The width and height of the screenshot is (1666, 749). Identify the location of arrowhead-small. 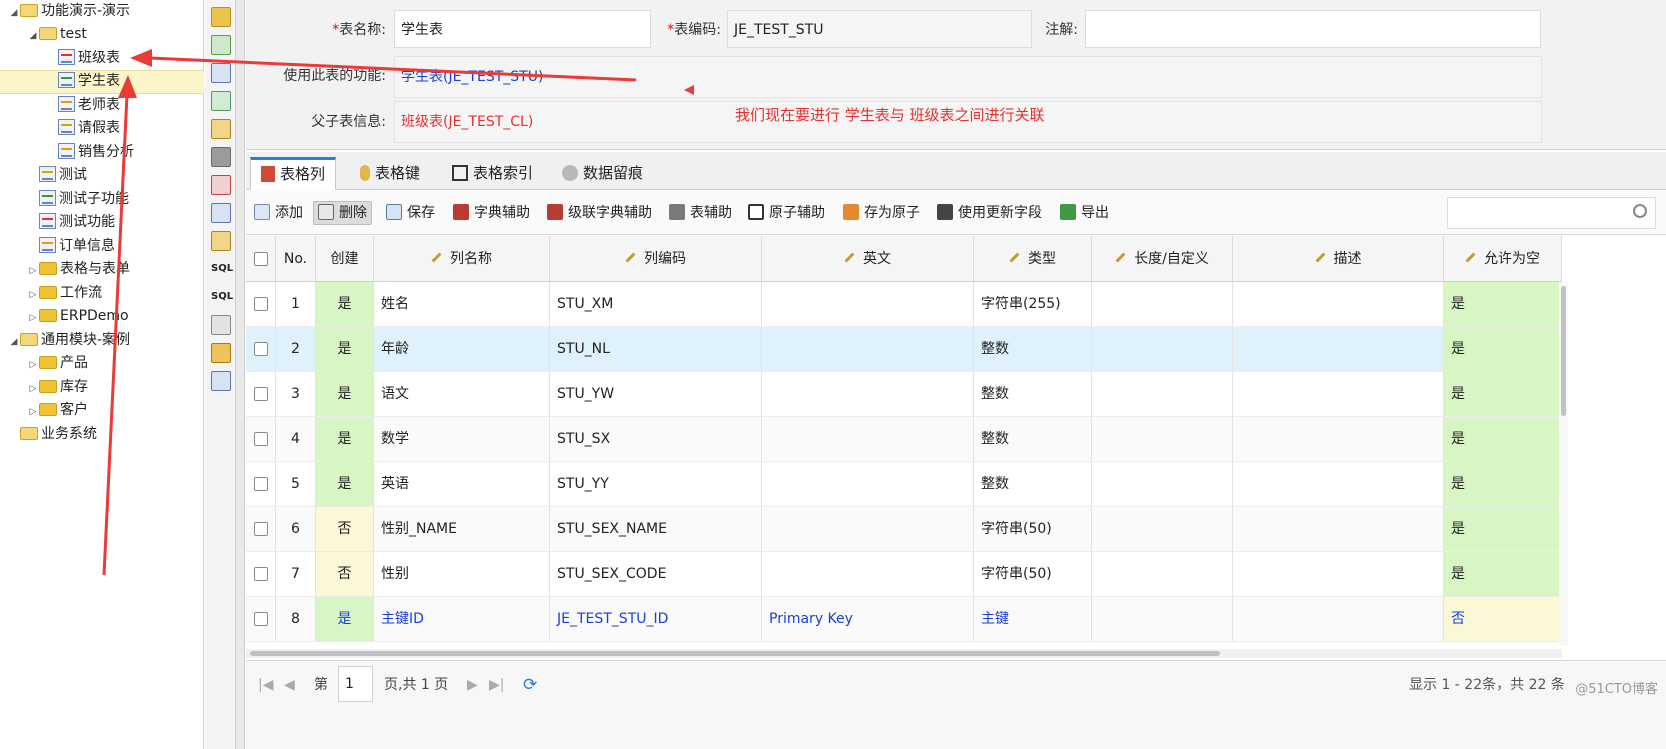
(689, 90).